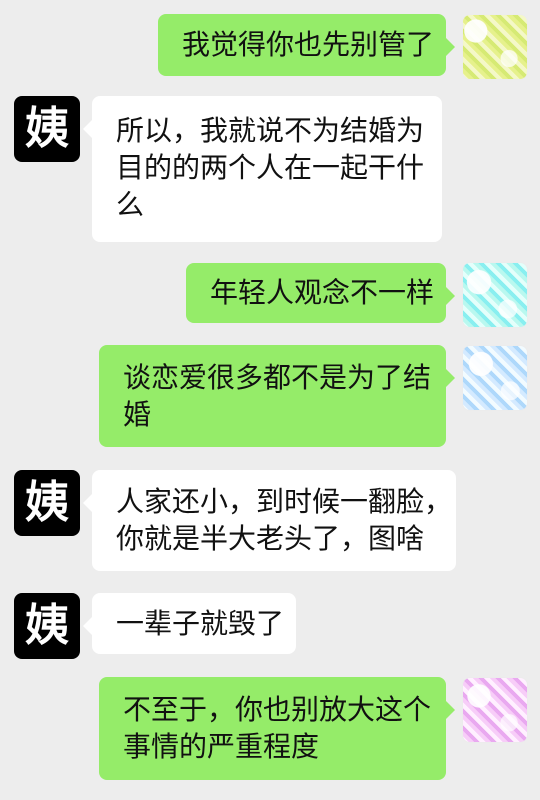 This screenshot has height=800, width=540. What do you see at coordinates (137, 414) in the screenshot?
I see `message-line: 婚` at bounding box center [137, 414].